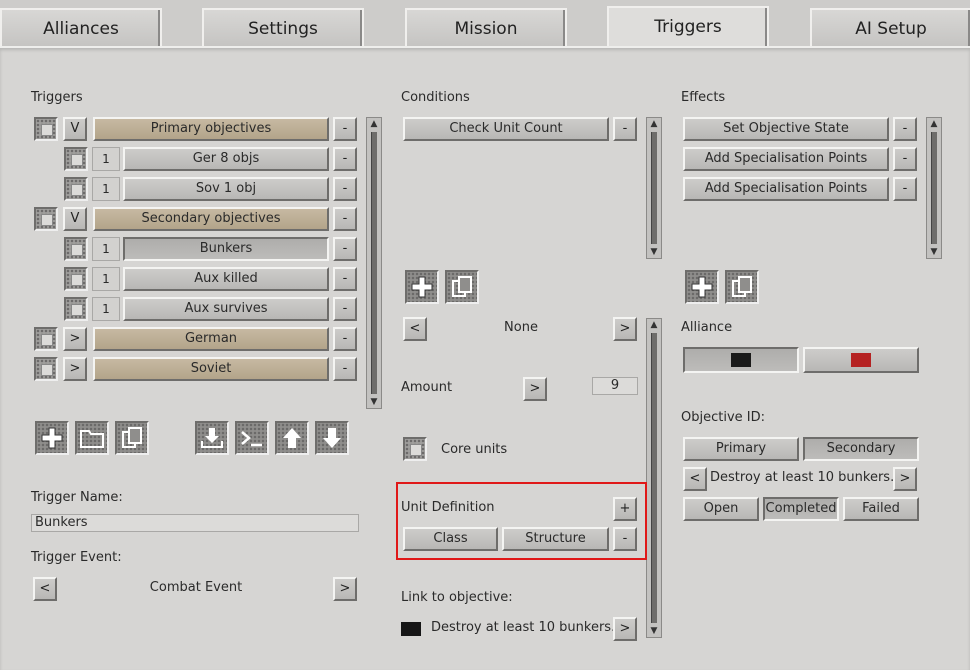 This screenshot has height=670, width=970. What do you see at coordinates (688, 28) in the screenshot?
I see `tab-triggers: Triggers` at bounding box center [688, 28].